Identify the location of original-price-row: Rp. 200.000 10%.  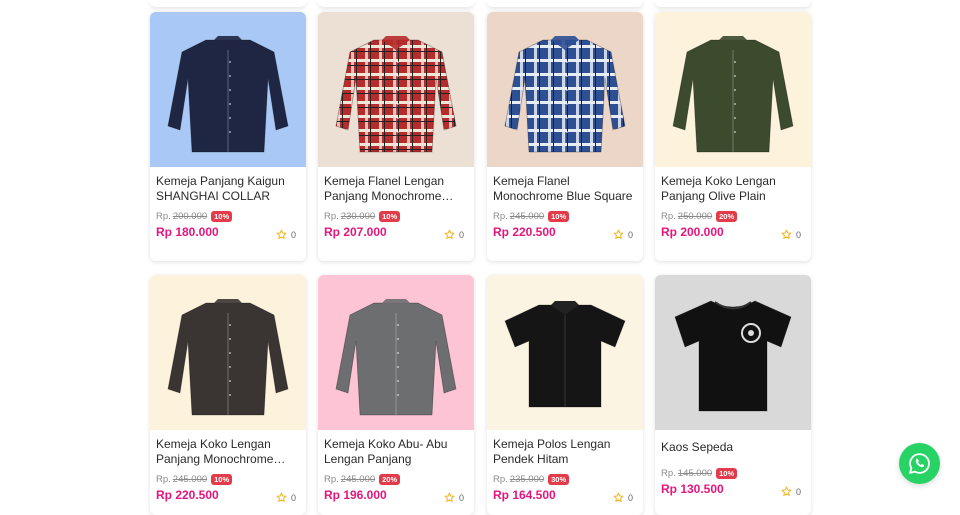
(228, 216).